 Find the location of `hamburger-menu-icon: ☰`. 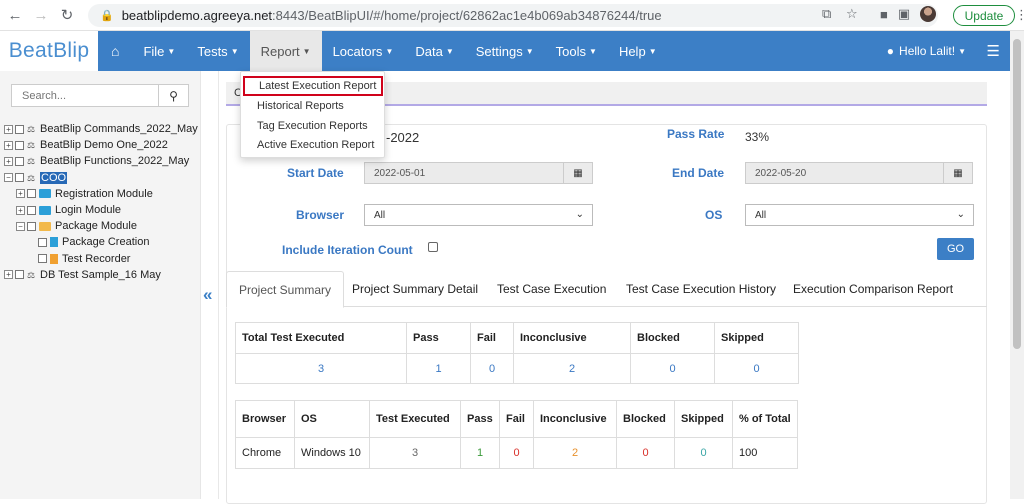

hamburger-menu-icon: ☰ is located at coordinates (993, 51).